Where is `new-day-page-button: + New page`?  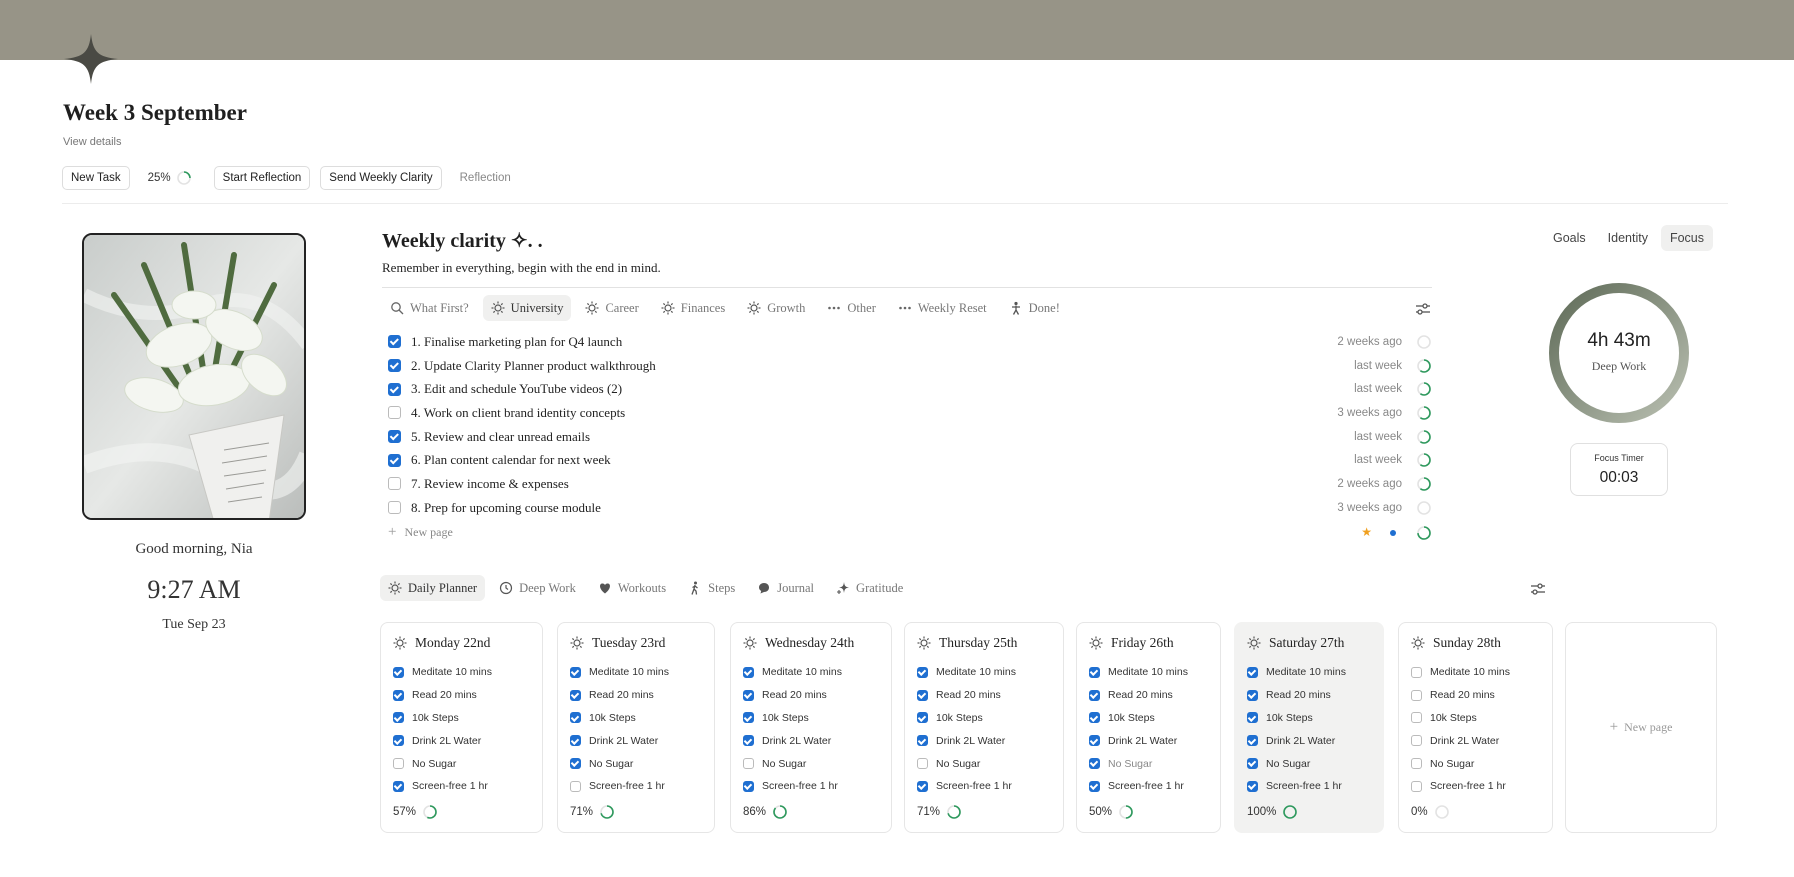 new-day-page-button: + New page is located at coordinates (1641, 727).